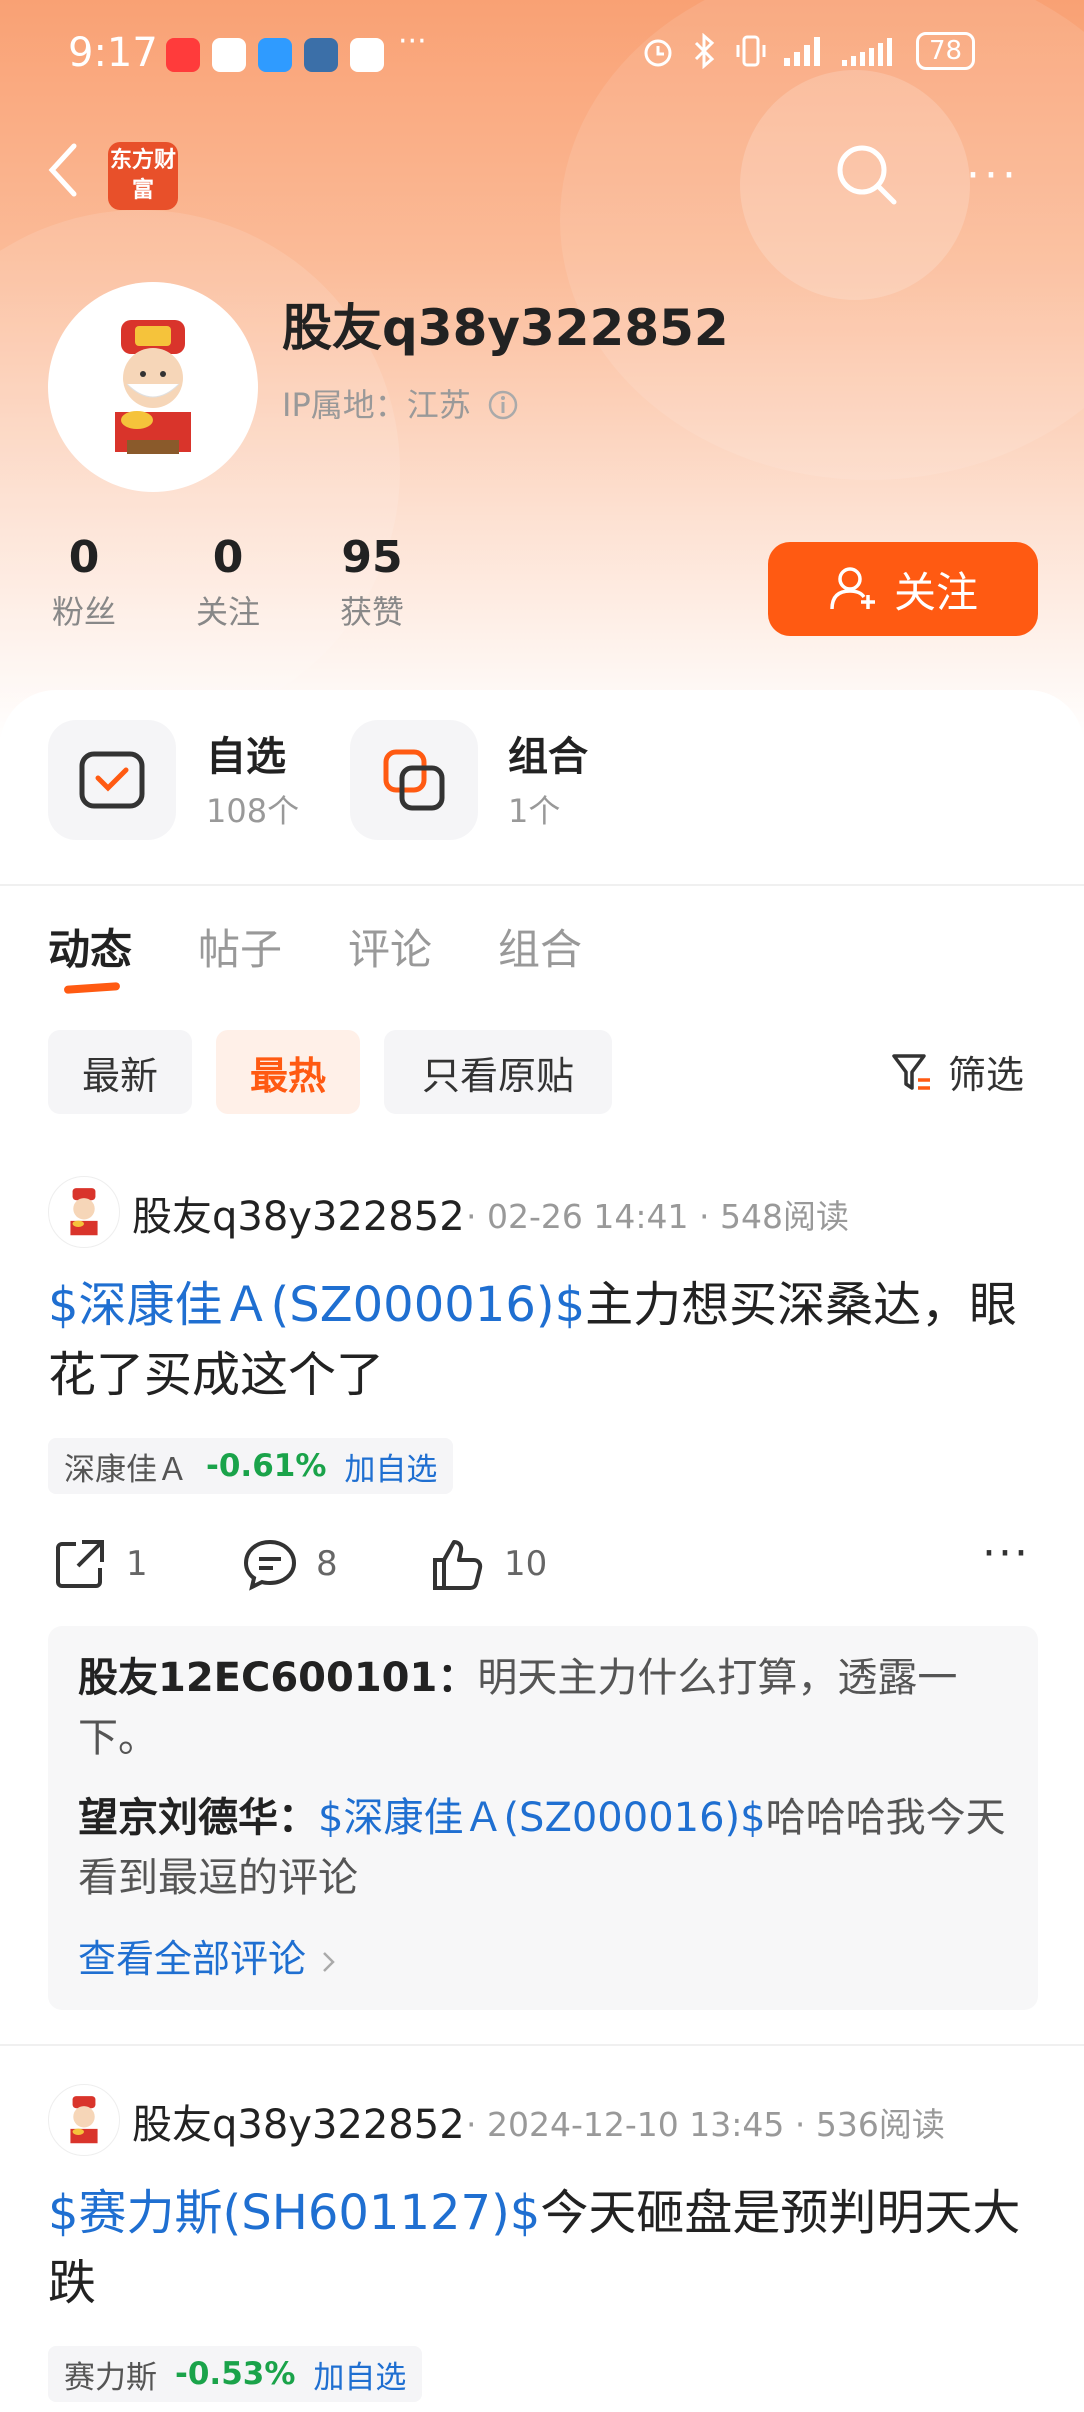  What do you see at coordinates (83, 612) in the screenshot?
I see `stat-label: 粉丝` at bounding box center [83, 612].